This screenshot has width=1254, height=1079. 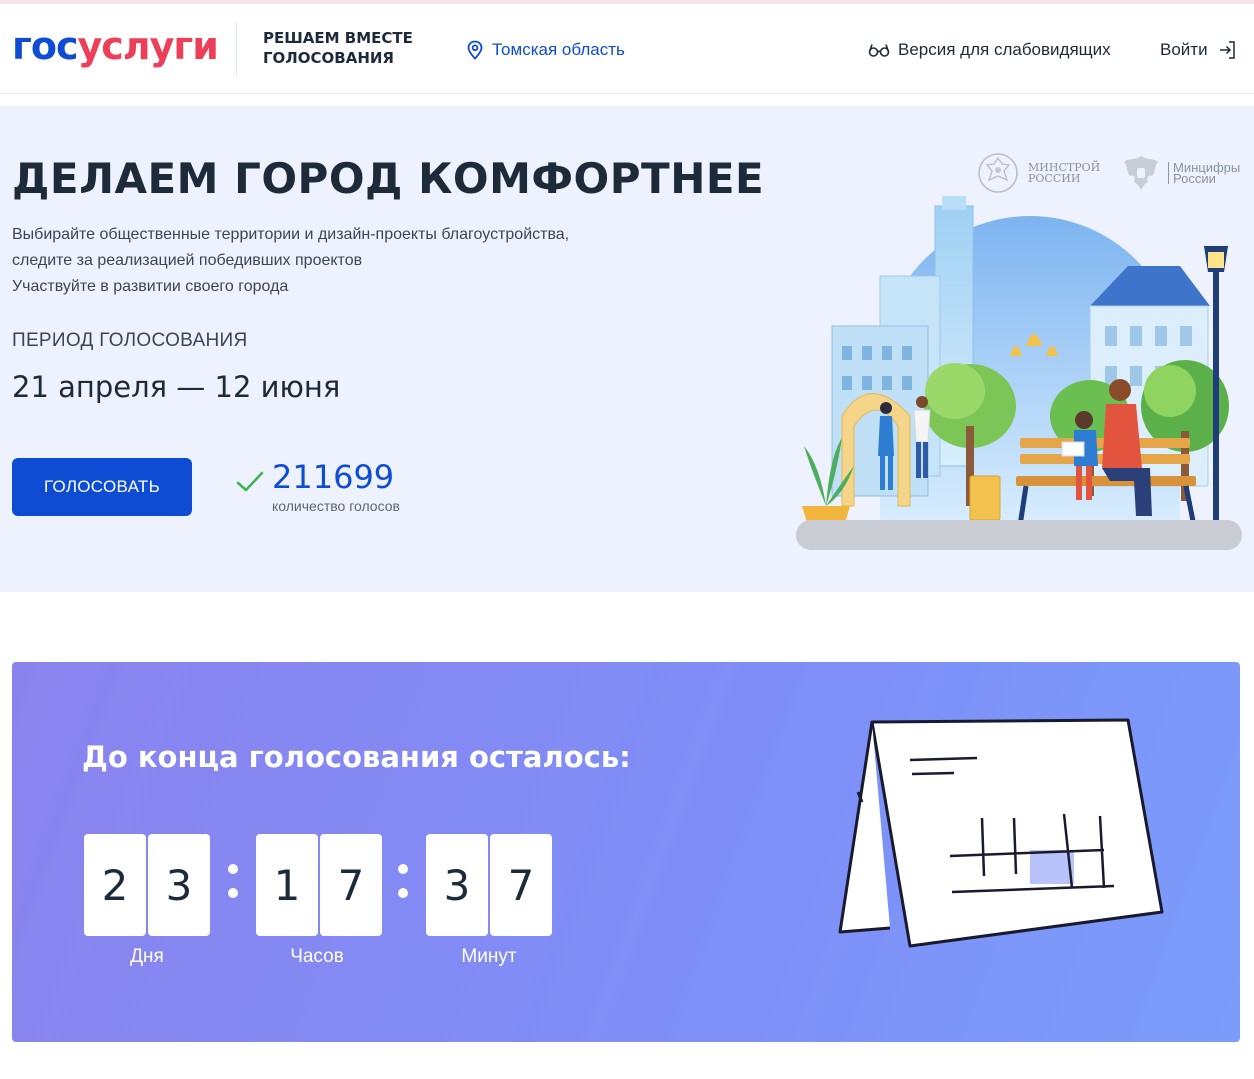 I want to click on minutes-digit: 7, so click(x=521, y=885).